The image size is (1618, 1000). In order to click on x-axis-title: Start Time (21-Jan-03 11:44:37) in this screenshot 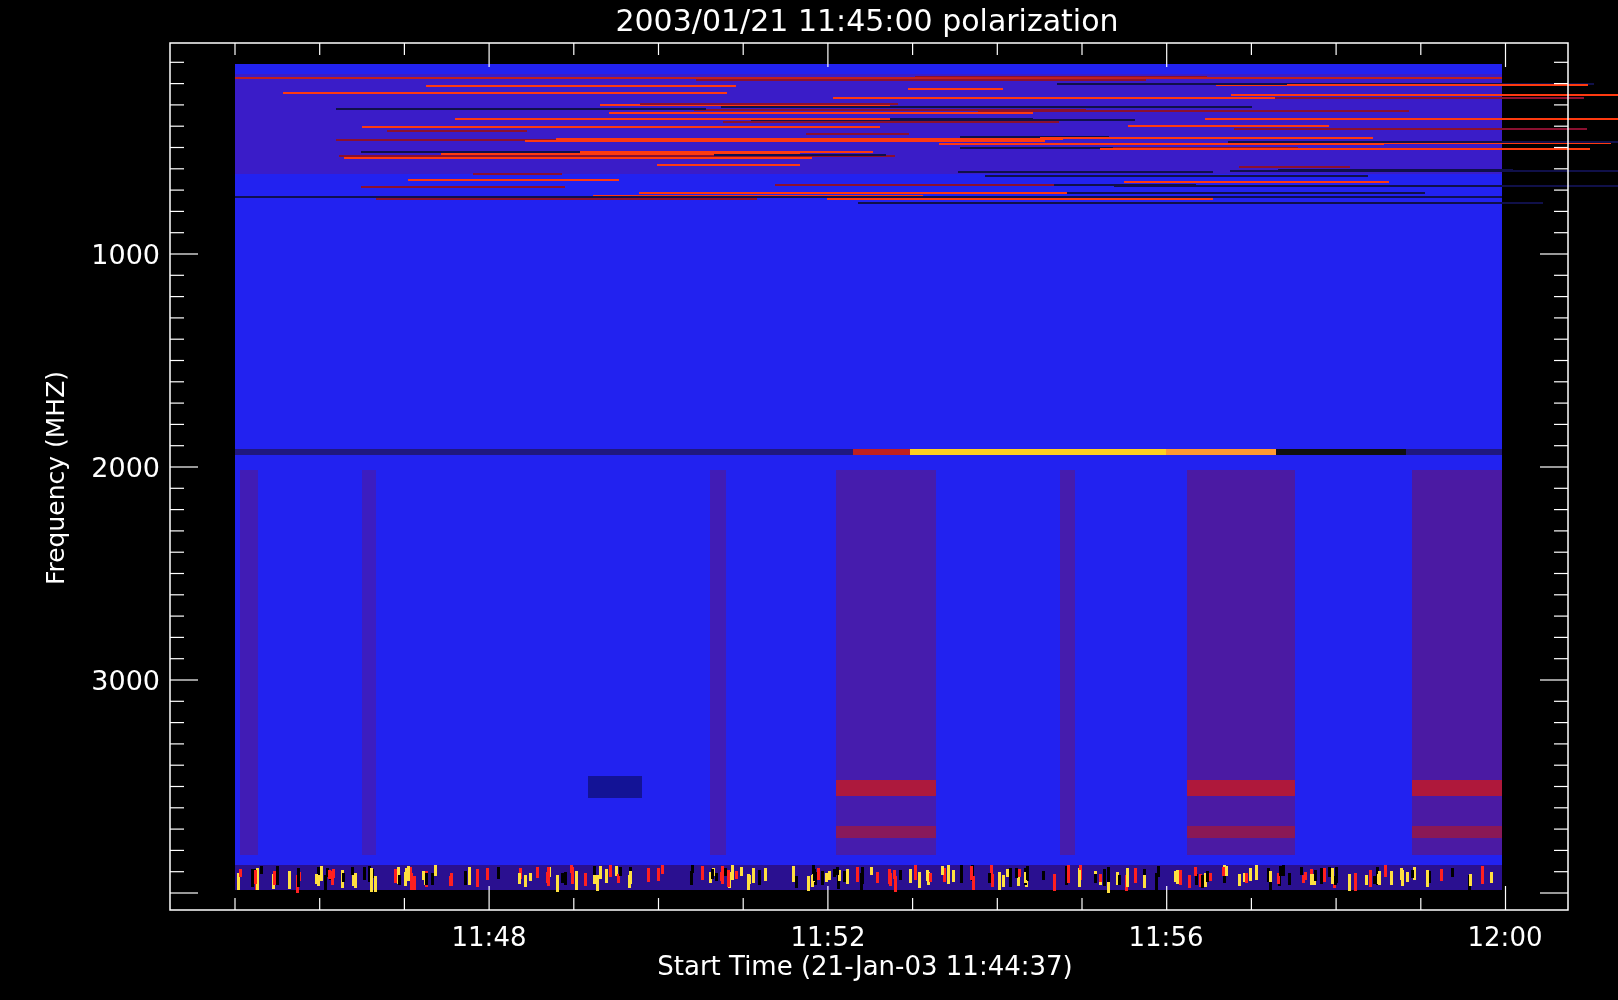, I will do `click(865, 966)`.